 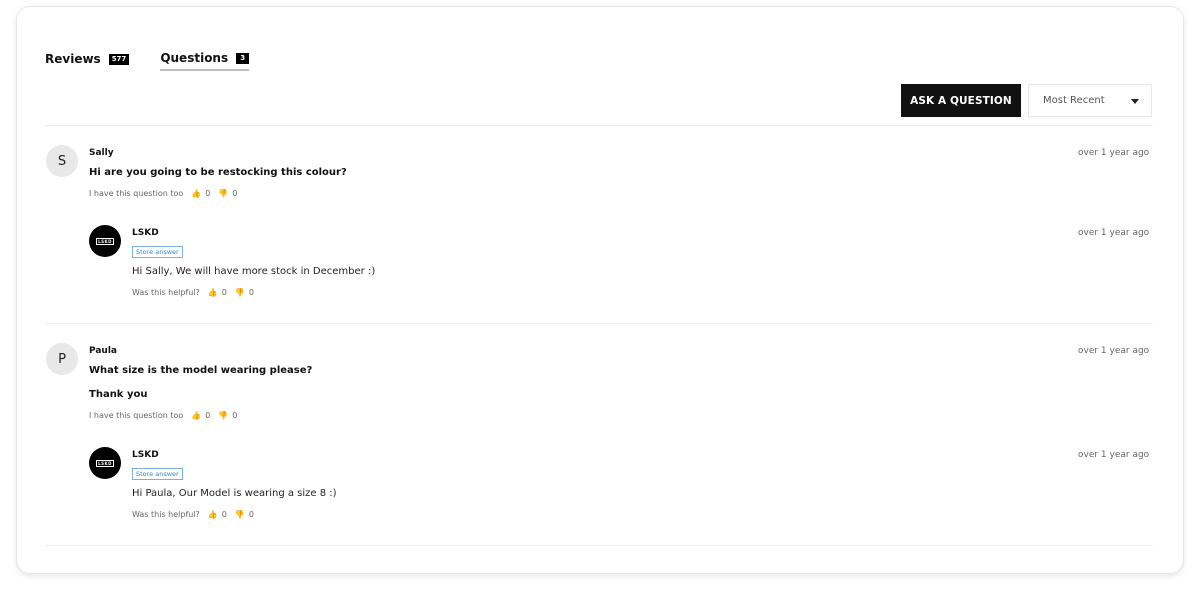 I want to click on tab-reviews: Reviews 577, so click(x=87, y=59).